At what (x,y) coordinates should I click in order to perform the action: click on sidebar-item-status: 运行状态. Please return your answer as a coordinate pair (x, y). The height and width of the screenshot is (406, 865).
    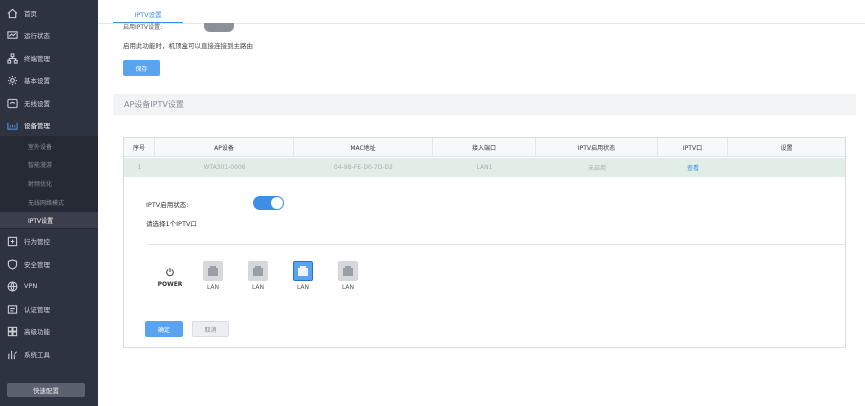
    Looking at the image, I should click on (49, 35).